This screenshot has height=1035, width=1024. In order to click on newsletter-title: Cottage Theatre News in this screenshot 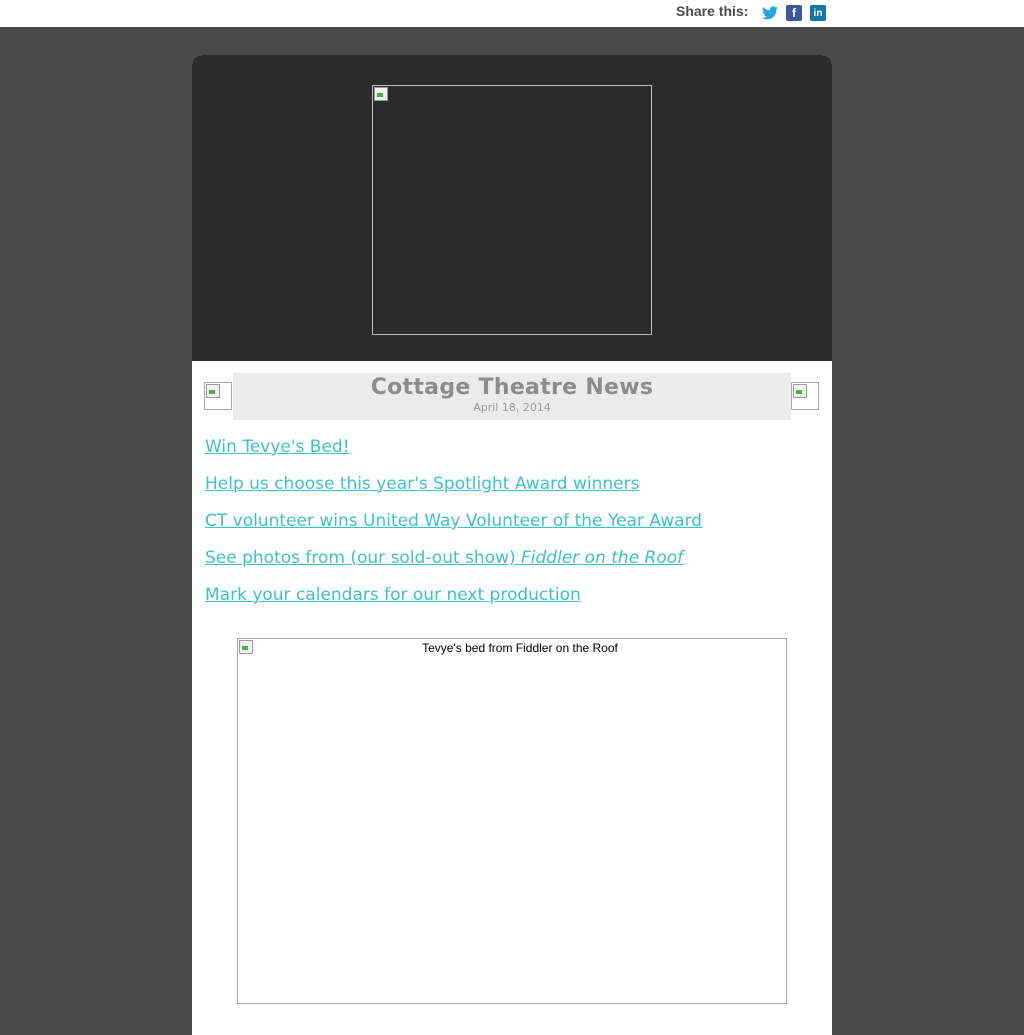, I will do `click(512, 387)`.